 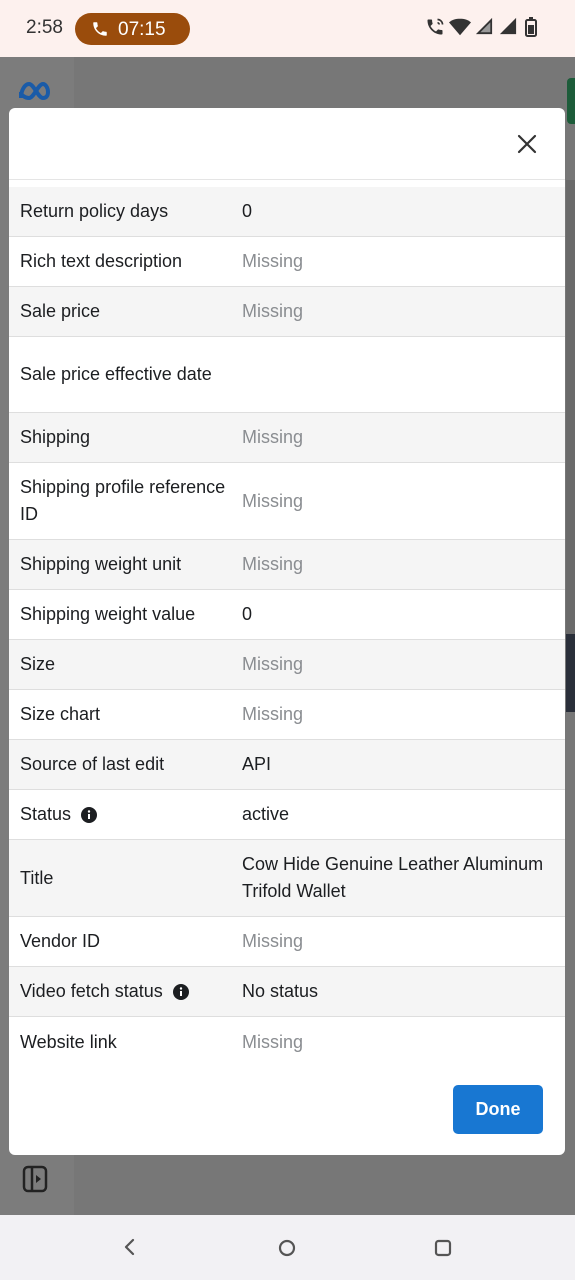 I want to click on row-label: Rich text description, so click(x=125, y=261).